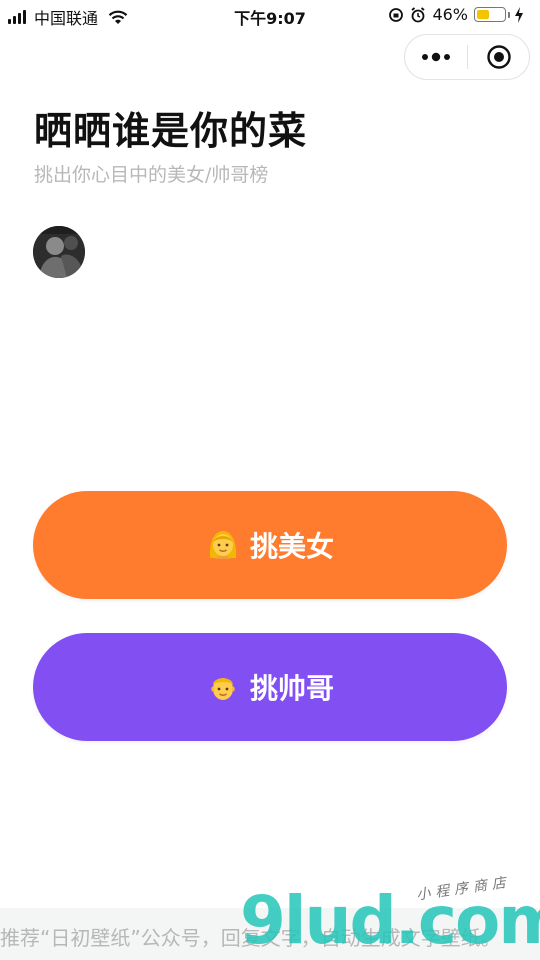  What do you see at coordinates (418, 14) in the screenshot?
I see `alarm-icon` at bounding box center [418, 14].